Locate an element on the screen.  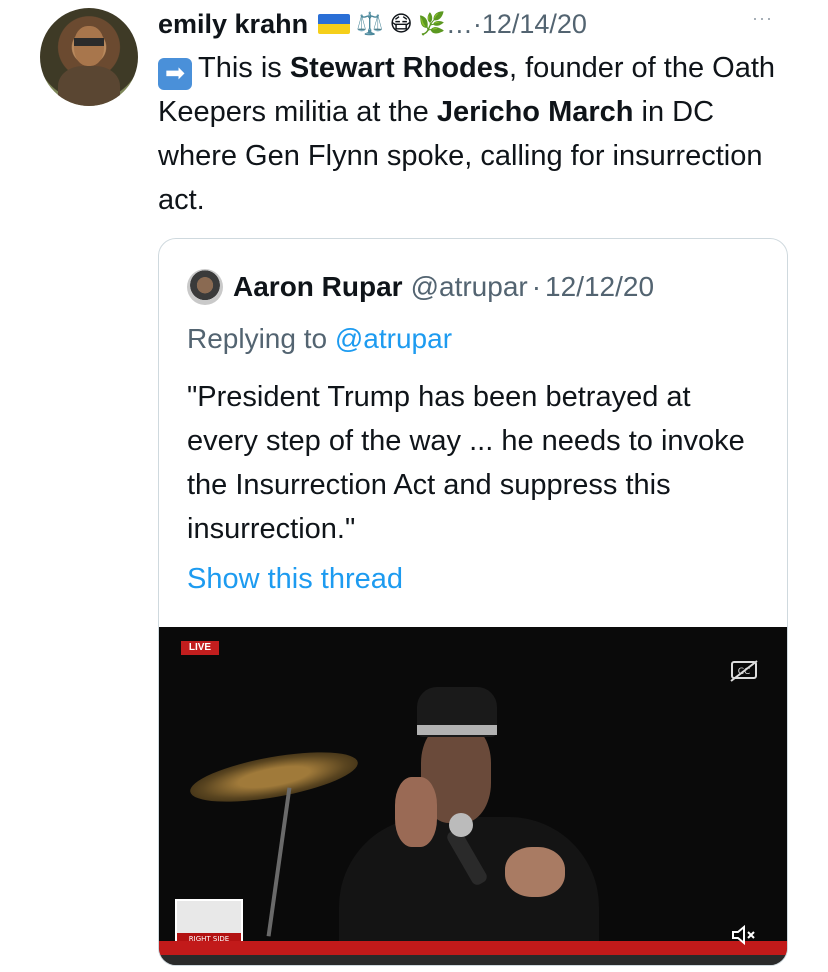
news-ticker-bar is located at coordinates (473, 948).